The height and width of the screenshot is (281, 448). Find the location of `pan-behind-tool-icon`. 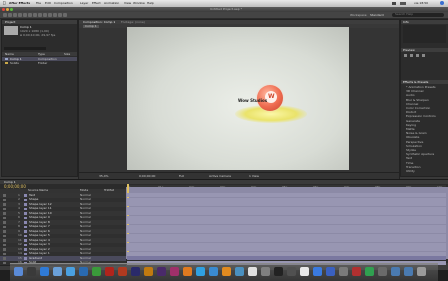

pan-behind-tool-icon is located at coordinates (30, 15).